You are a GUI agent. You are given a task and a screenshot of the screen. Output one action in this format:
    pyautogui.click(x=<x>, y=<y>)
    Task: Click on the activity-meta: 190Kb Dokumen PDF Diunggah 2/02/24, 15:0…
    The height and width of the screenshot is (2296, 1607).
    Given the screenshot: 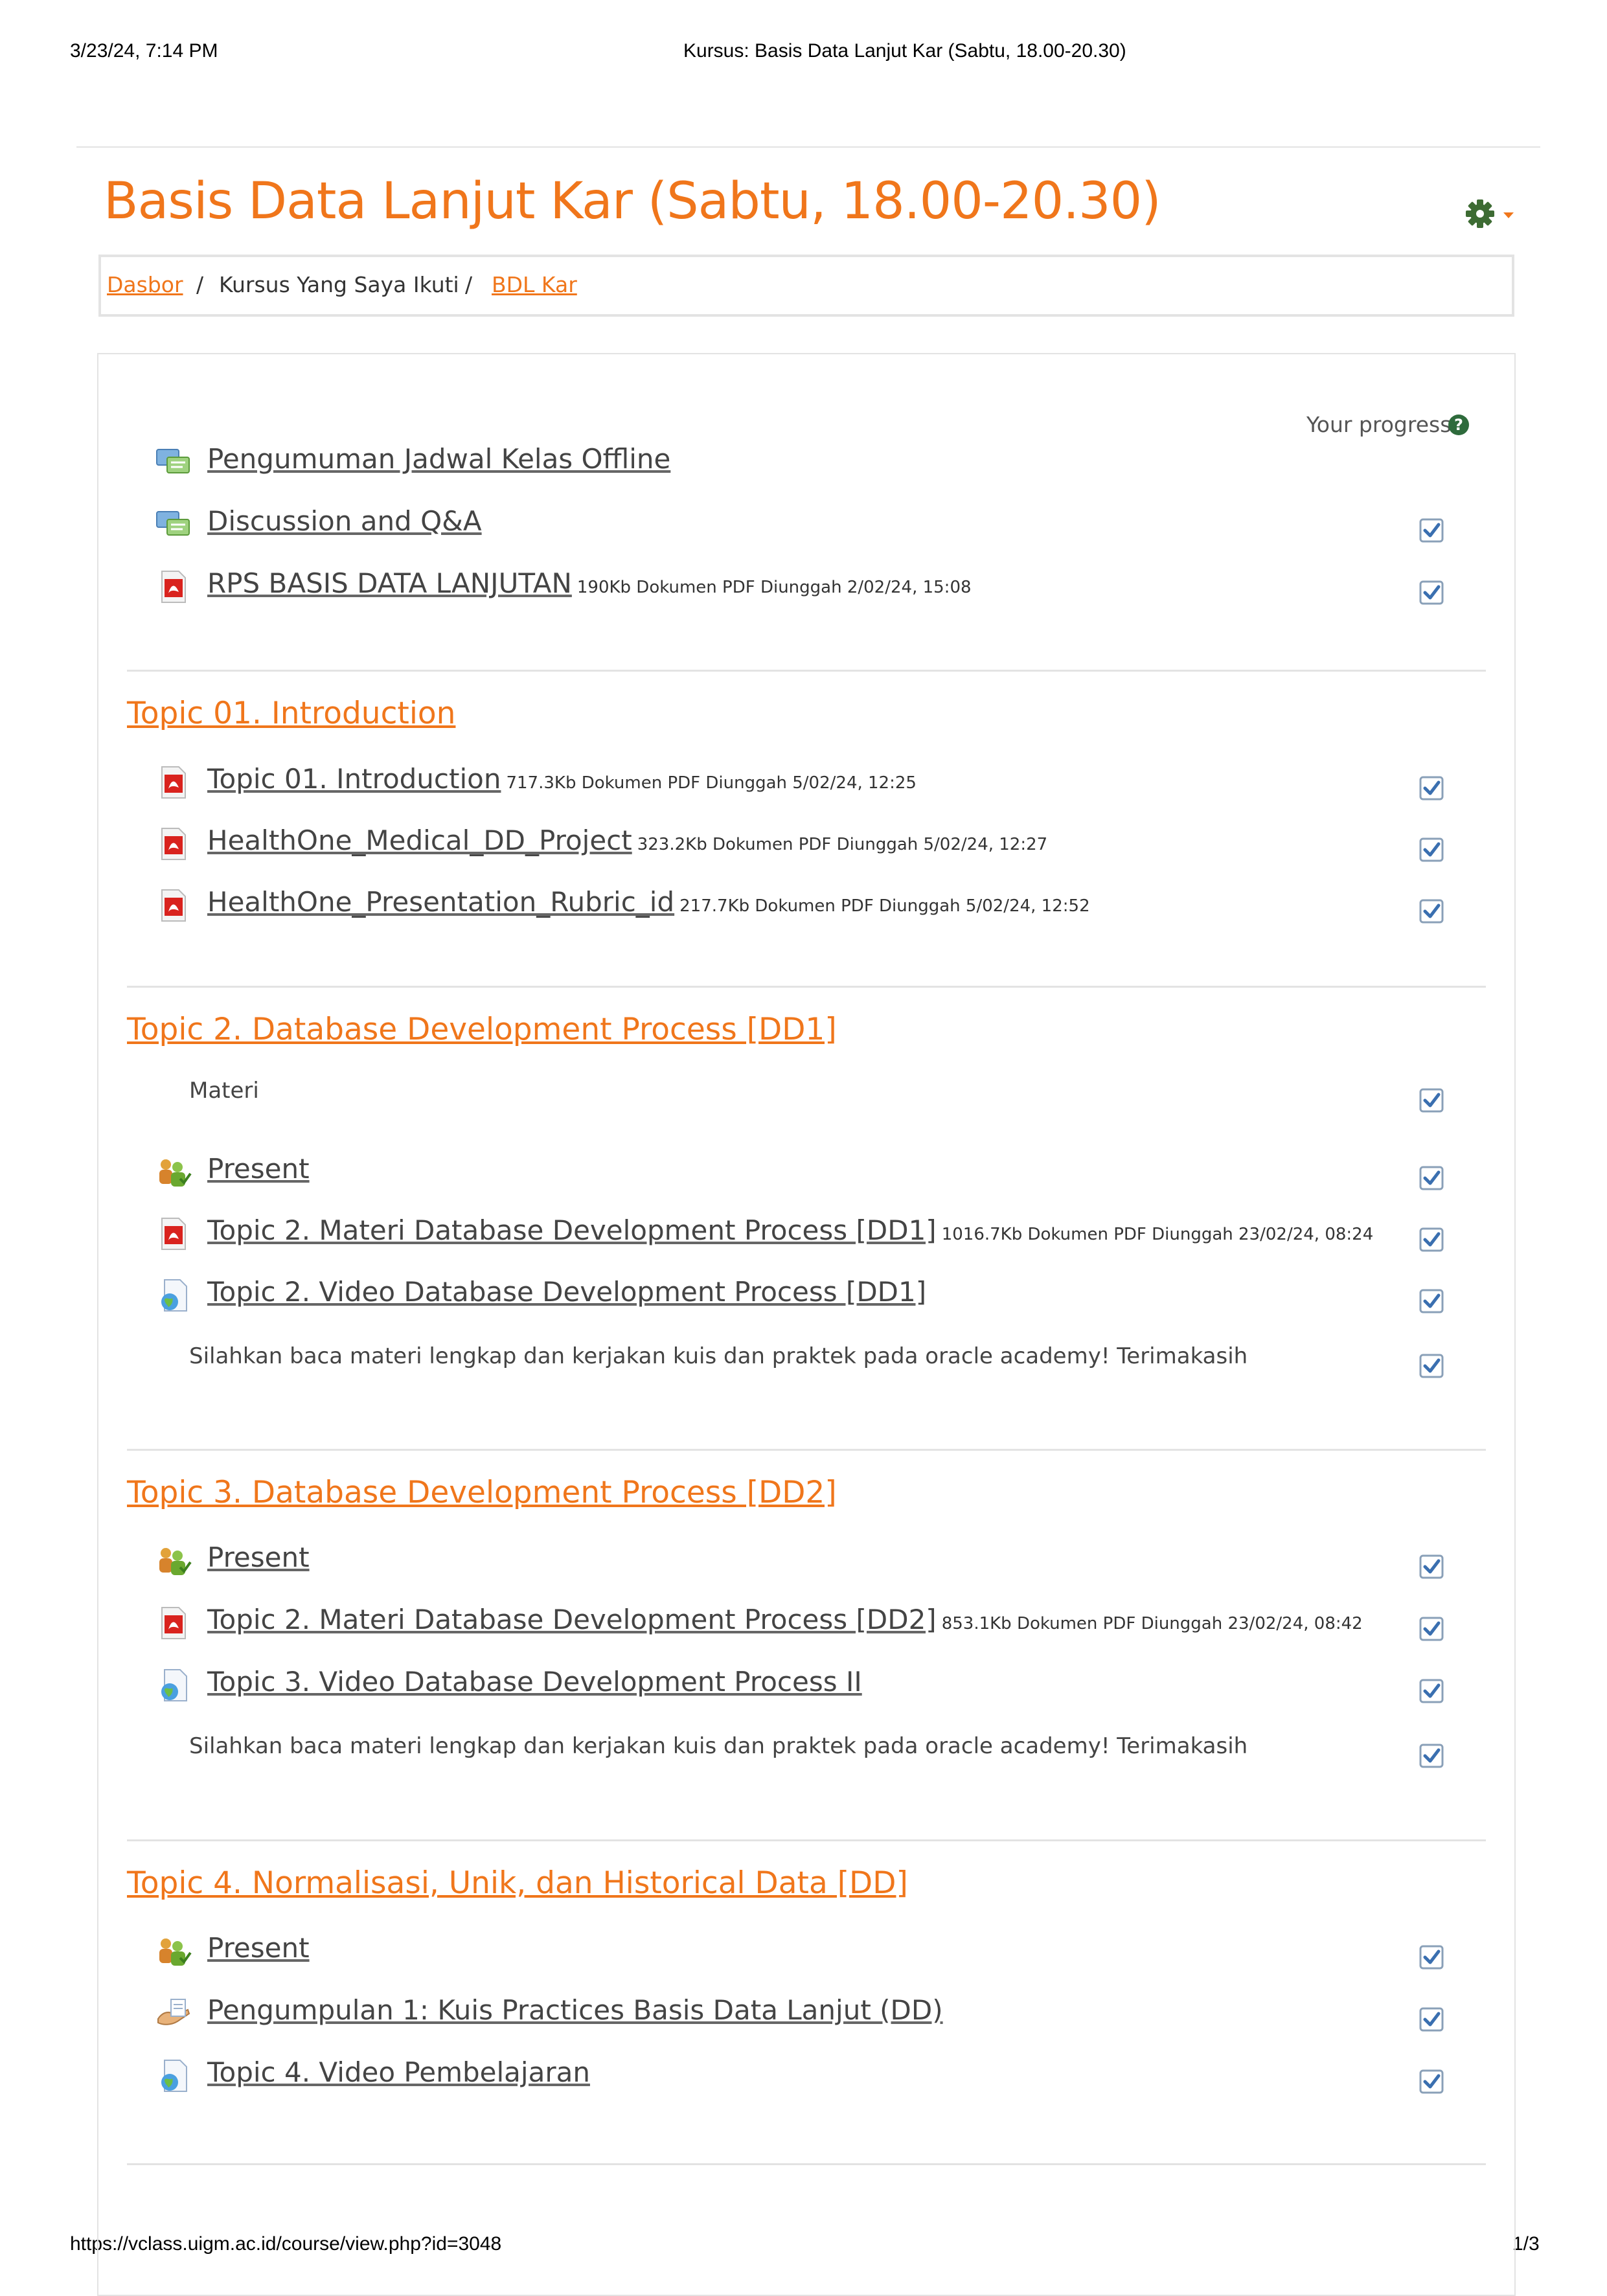 What is the action you would take?
    pyautogui.click(x=774, y=587)
    